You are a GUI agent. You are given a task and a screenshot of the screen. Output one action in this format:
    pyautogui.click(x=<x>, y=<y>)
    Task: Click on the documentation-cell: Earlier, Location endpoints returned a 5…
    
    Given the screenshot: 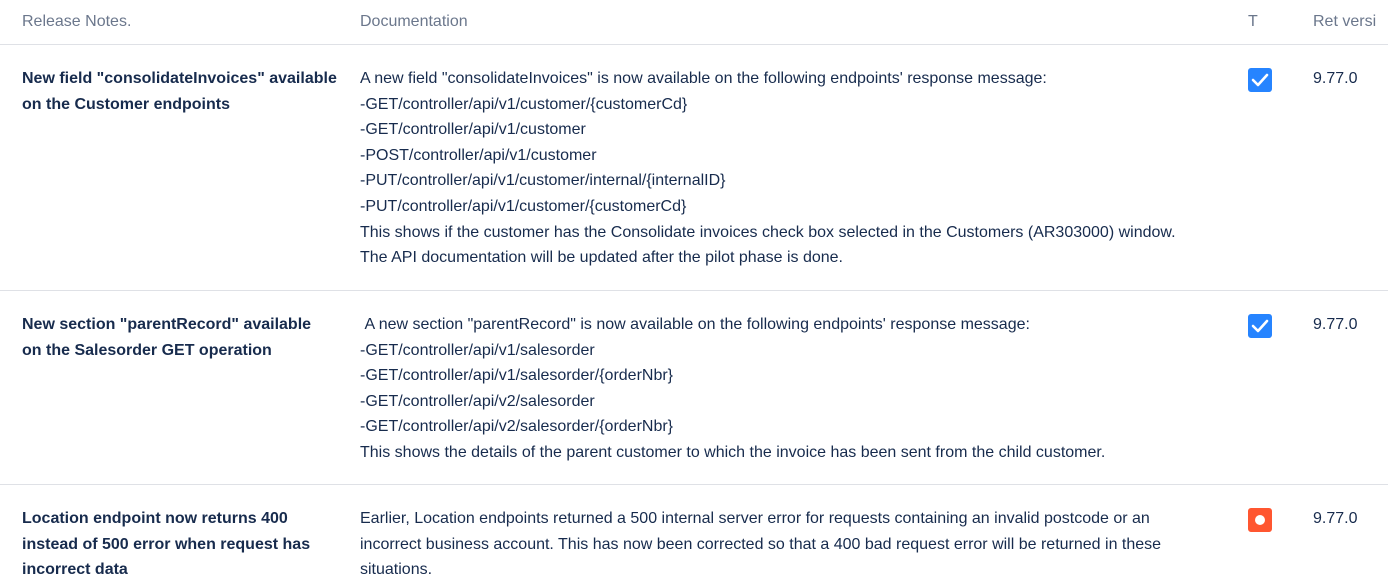 What is the action you would take?
    pyautogui.click(x=804, y=536)
    